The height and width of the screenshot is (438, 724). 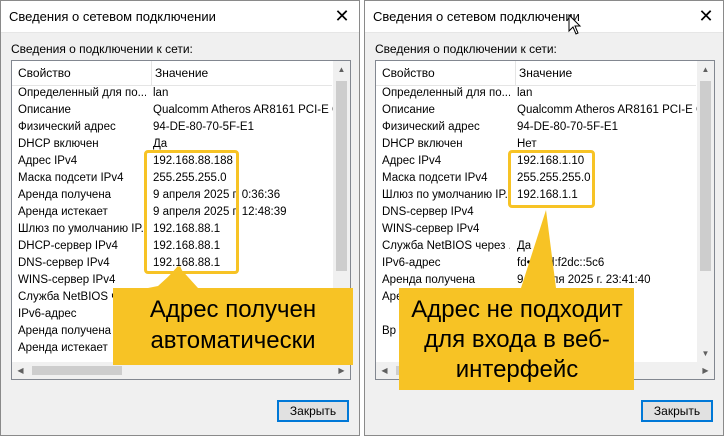 I want to click on mouse-cursor-icon, so click(x=575, y=24).